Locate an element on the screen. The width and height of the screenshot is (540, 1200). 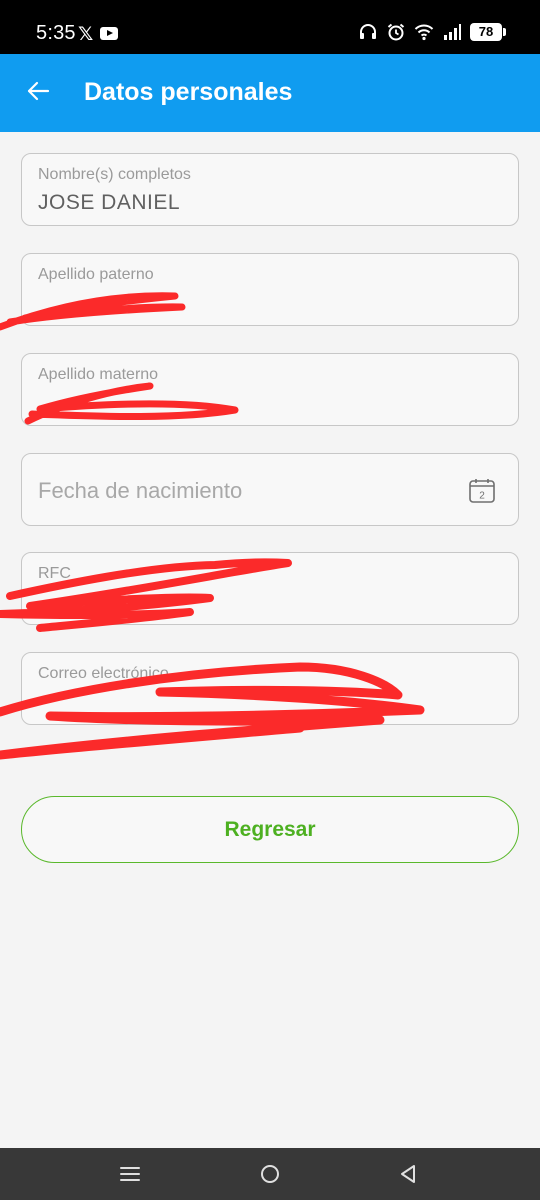
back-button is located at coordinates (38, 93).